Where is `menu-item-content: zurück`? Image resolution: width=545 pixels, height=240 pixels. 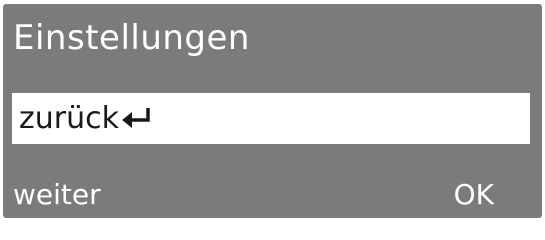 menu-item-content: zurück is located at coordinates (87, 119).